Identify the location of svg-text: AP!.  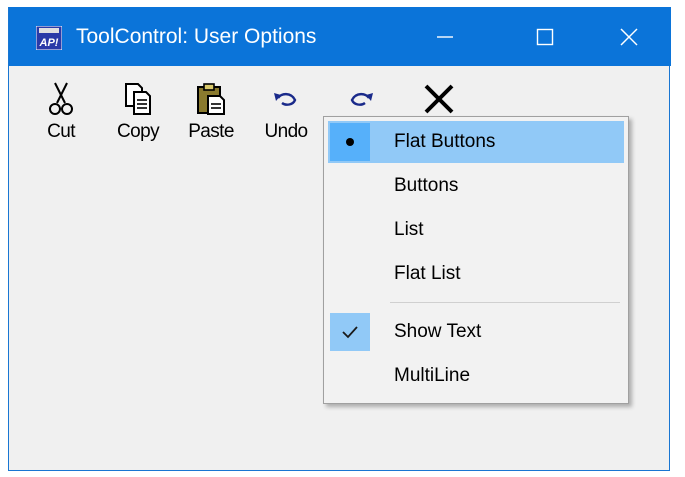
(49, 43).